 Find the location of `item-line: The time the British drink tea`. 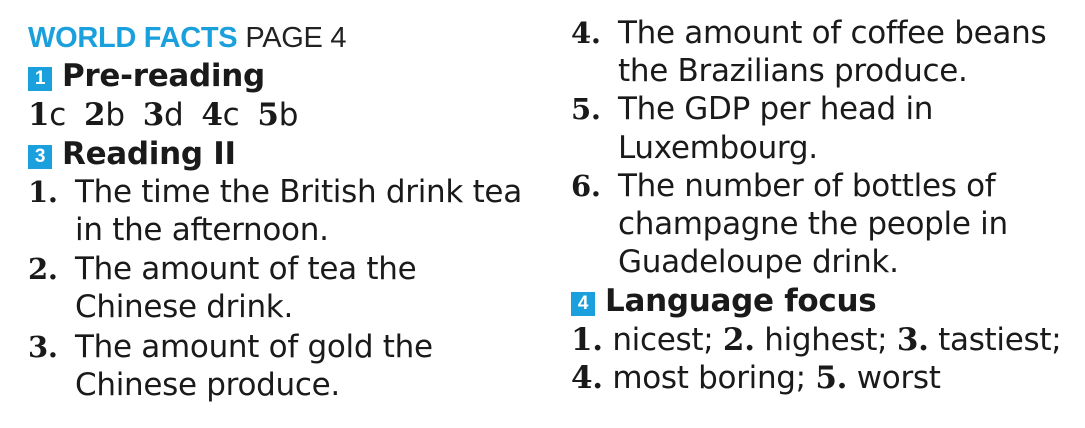

item-line: The time the British drink tea is located at coordinates (298, 192).